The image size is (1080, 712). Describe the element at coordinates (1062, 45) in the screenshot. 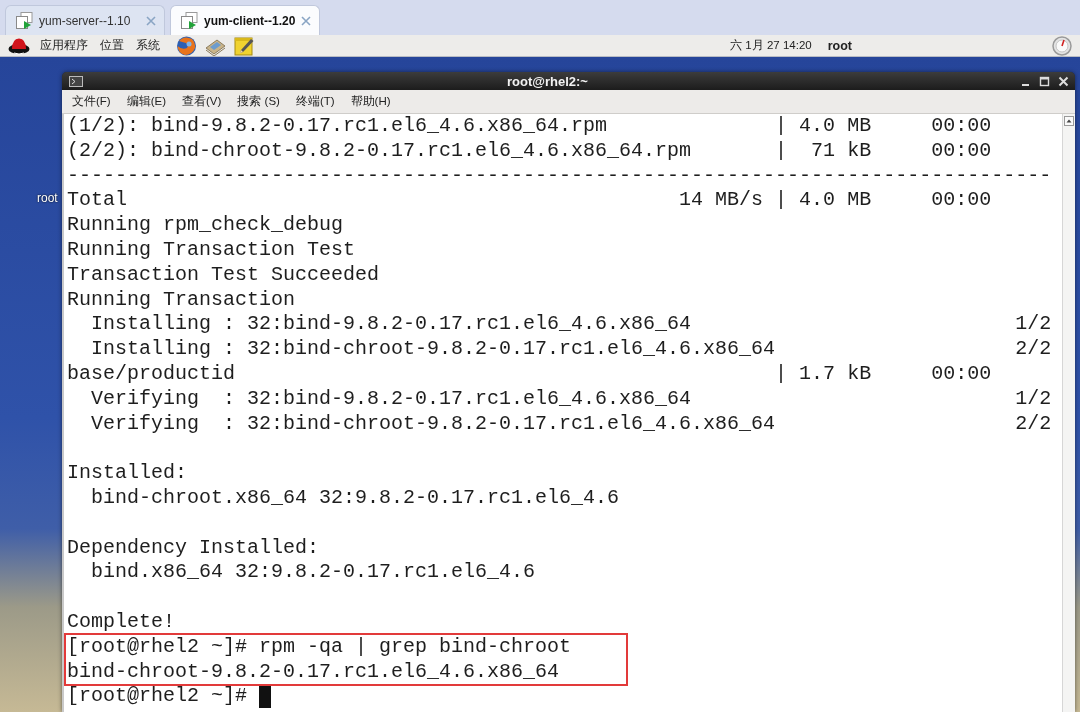

I see `gauge-icon` at that location.